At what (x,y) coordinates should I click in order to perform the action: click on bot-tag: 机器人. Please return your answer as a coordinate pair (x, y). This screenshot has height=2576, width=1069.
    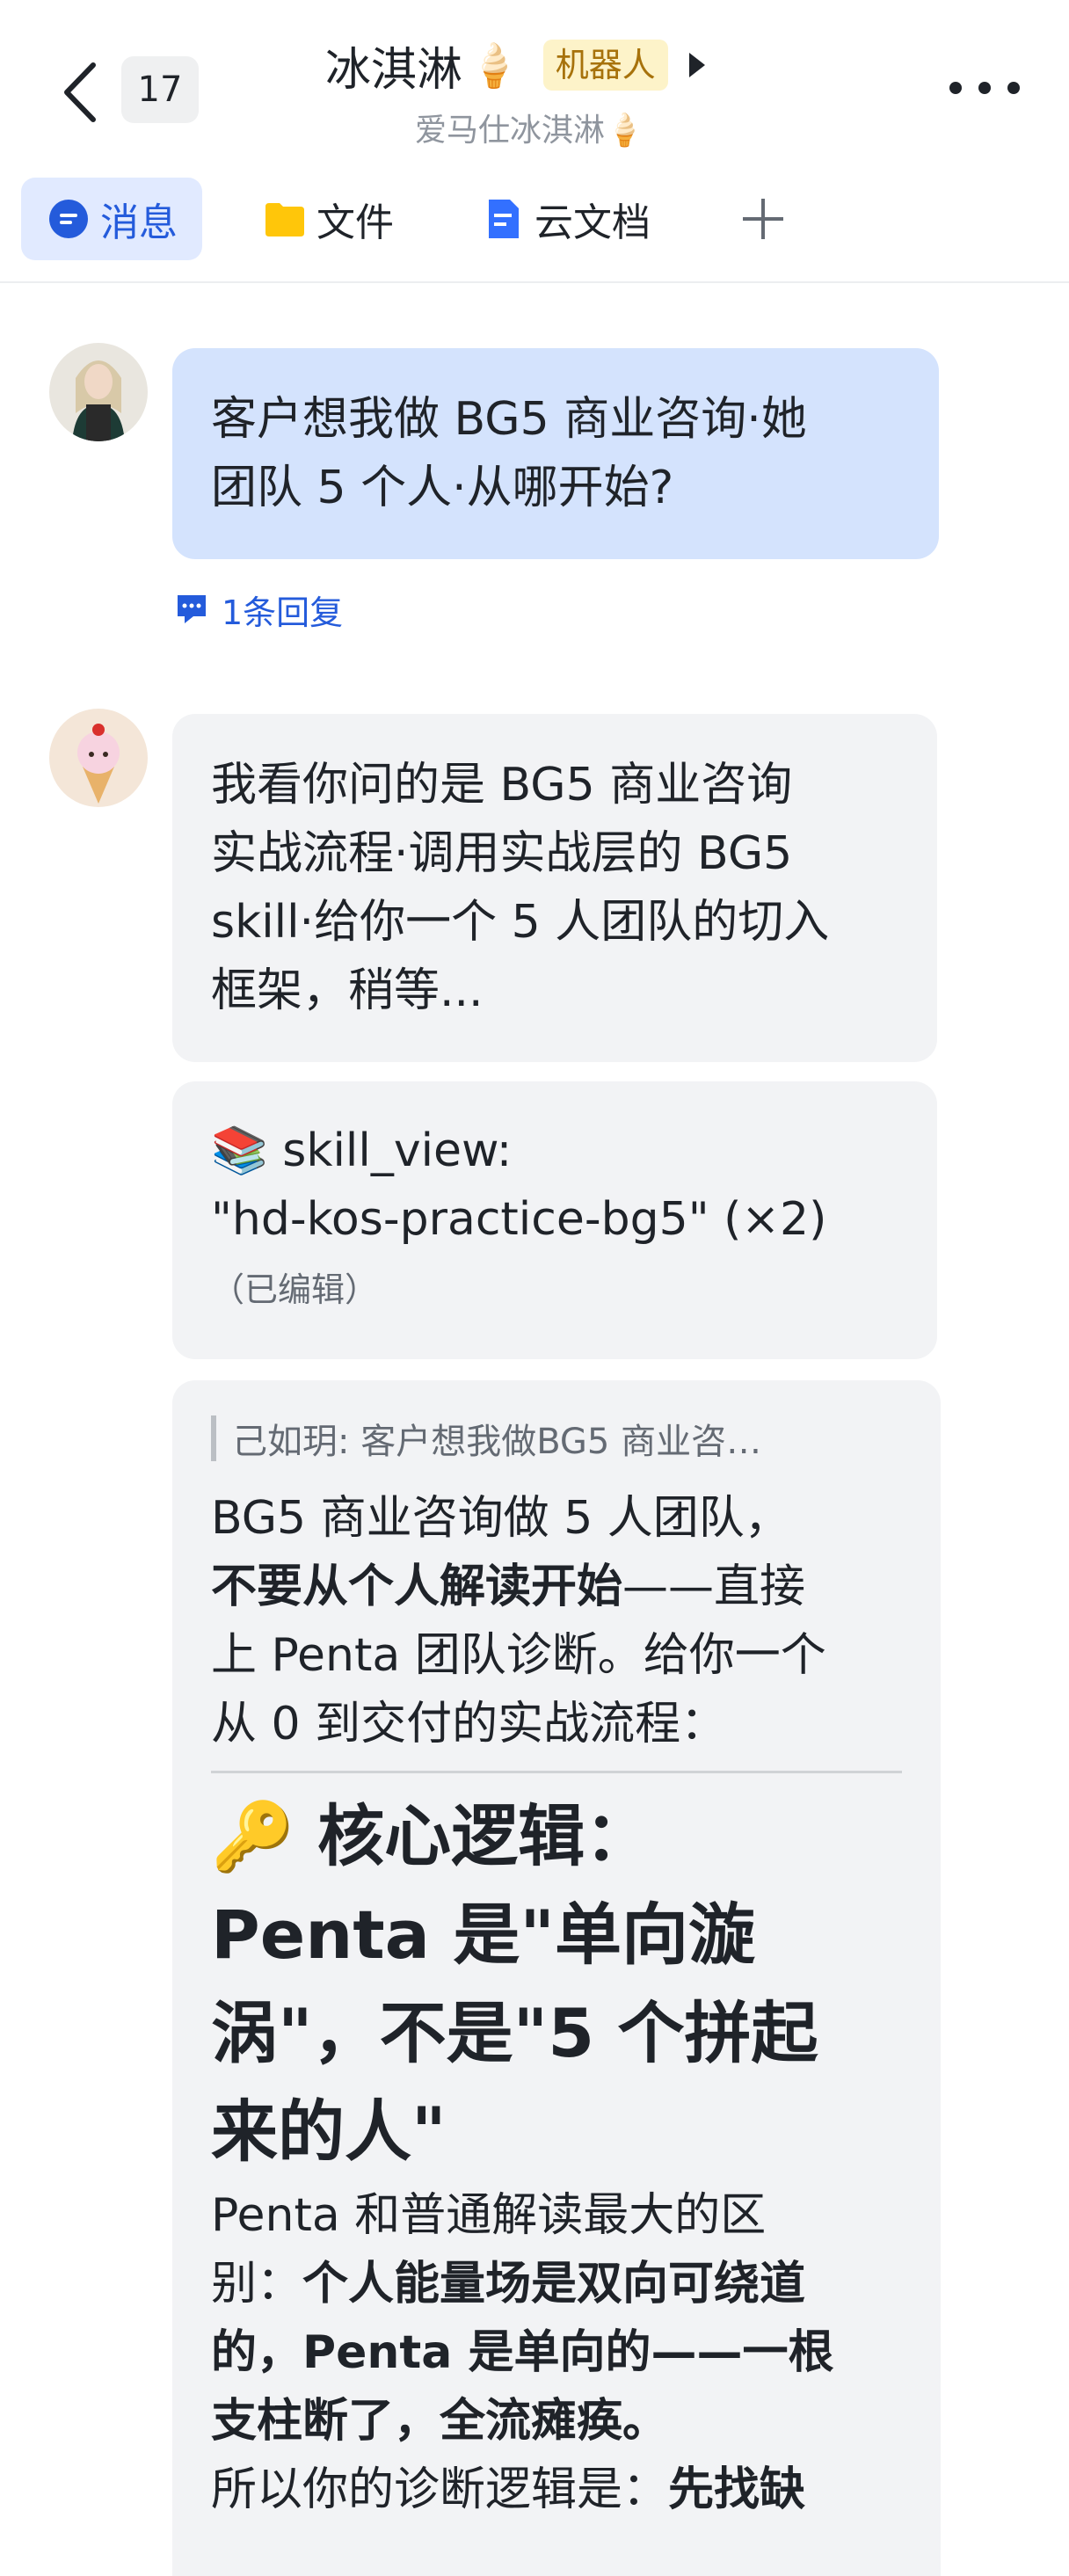
    Looking at the image, I should click on (605, 65).